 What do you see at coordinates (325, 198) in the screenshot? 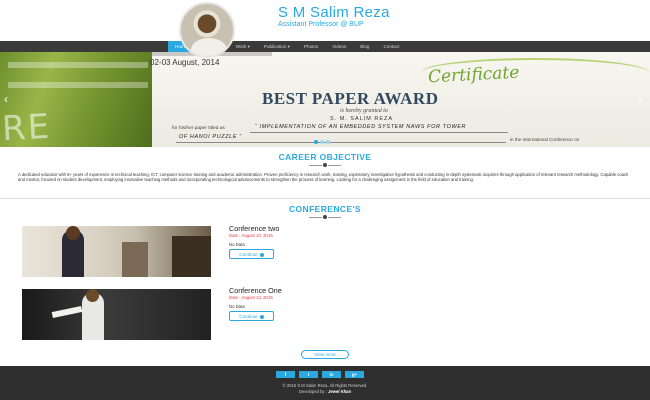
I see `section-rule` at bounding box center [325, 198].